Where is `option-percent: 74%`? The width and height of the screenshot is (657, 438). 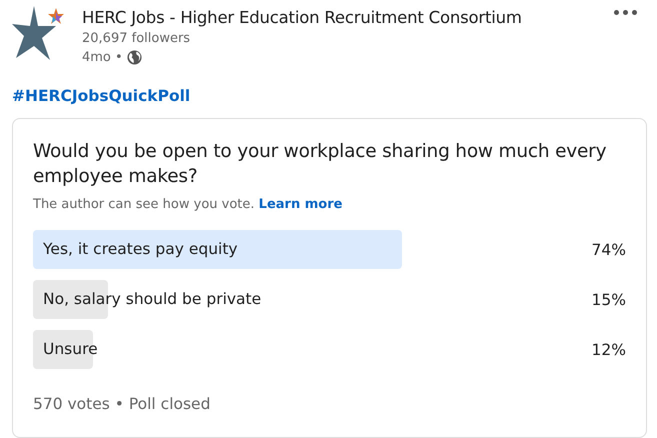 option-percent: 74% is located at coordinates (609, 249).